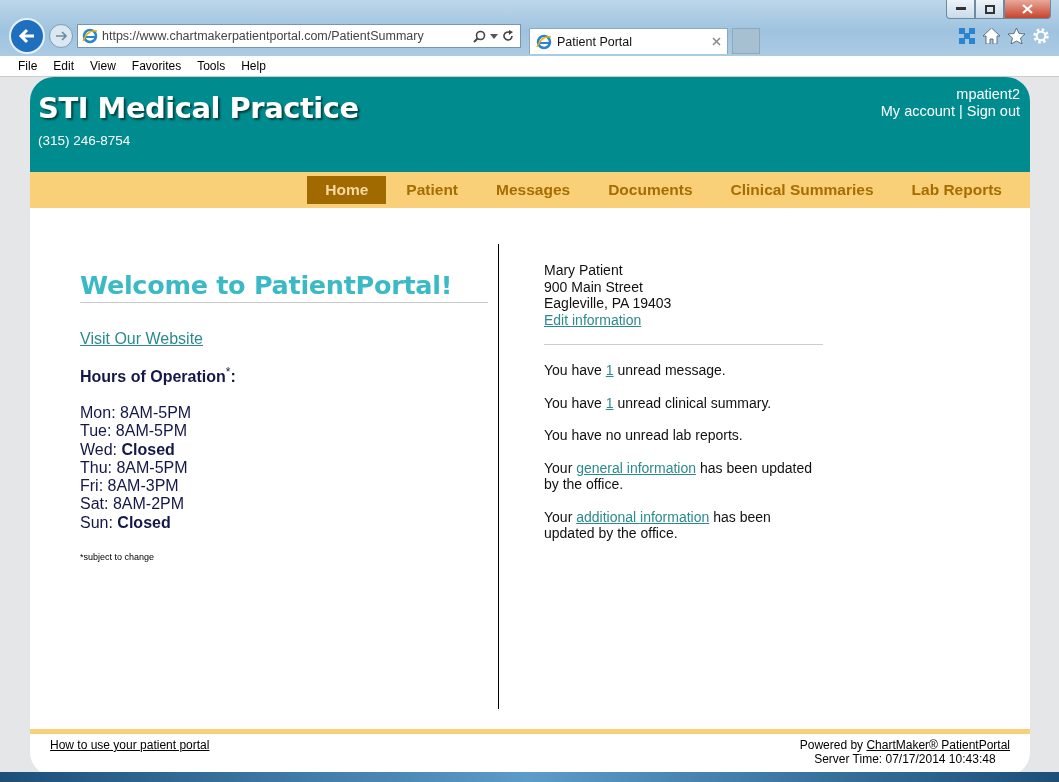 Image resolution: width=1059 pixels, height=782 pixels. I want to click on product-link: ChartMaker® PatientPortal, so click(938, 745).